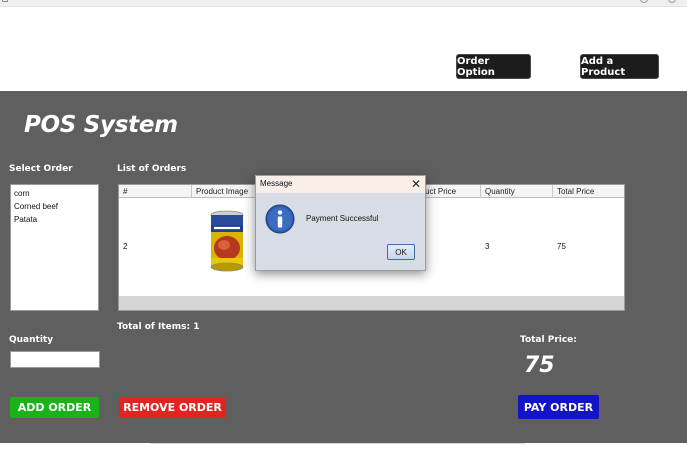 The image size is (687, 456). I want to click on canned-meat-image, so click(227, 241).